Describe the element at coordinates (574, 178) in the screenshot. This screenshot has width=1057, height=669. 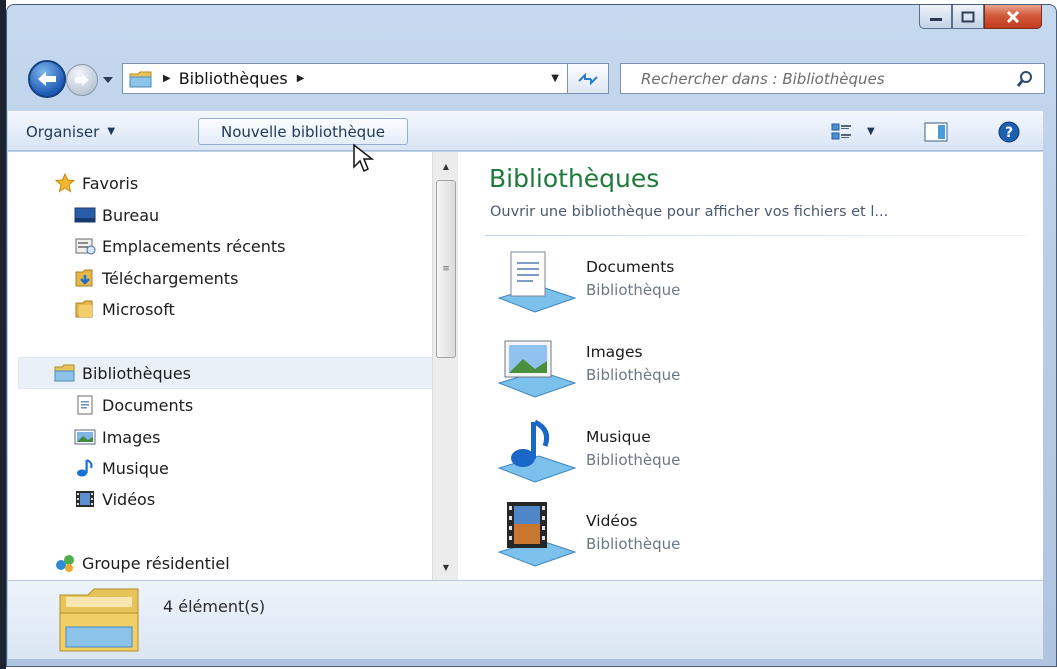
I see `page-title: Bibliothèques` at that location.